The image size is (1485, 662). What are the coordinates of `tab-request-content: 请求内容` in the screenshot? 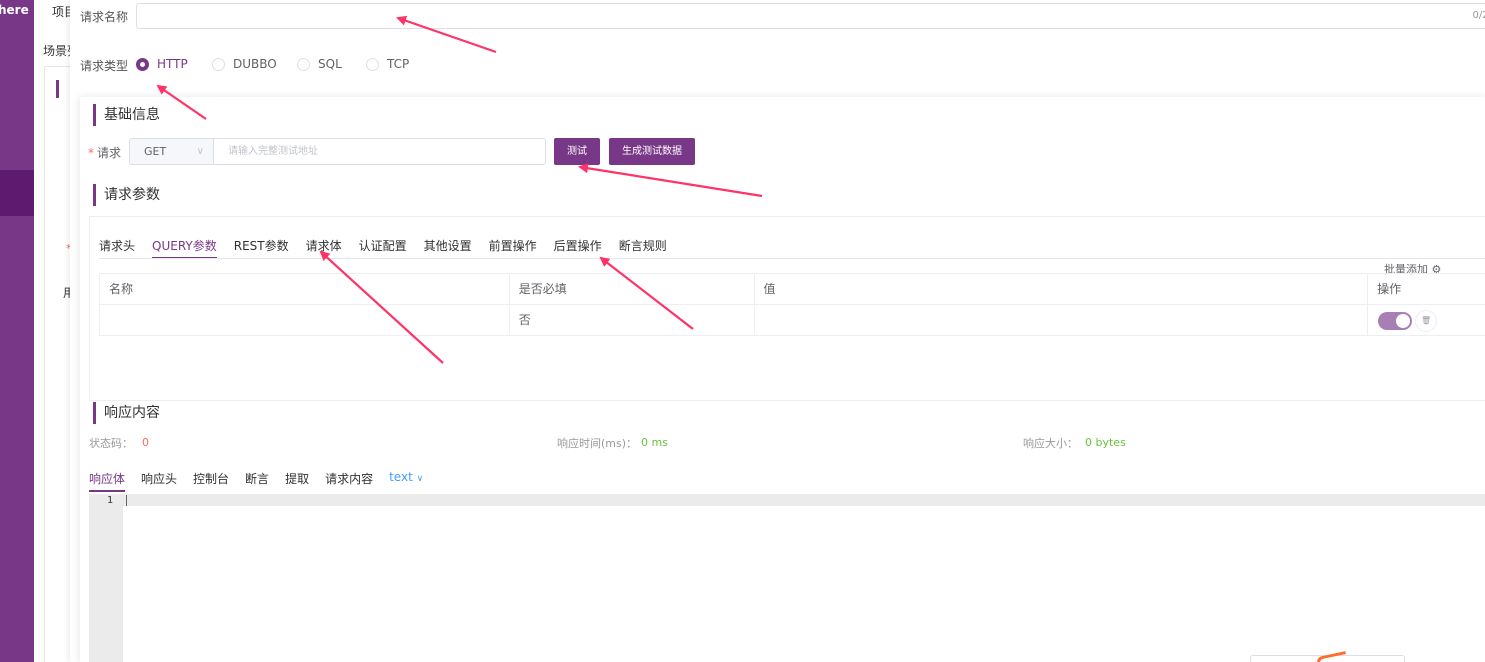 It's located at (349, 481).